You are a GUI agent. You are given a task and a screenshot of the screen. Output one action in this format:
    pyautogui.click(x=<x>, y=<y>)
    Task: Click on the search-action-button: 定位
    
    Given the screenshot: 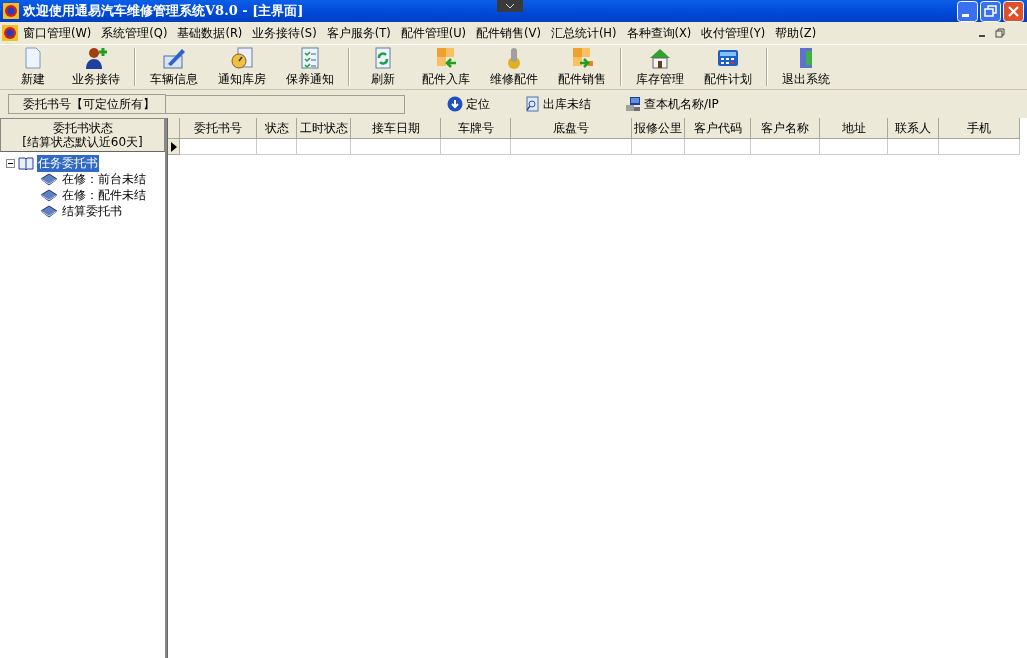 What is the action you would take?
    pyautogui.click(x=468, y=104)
    